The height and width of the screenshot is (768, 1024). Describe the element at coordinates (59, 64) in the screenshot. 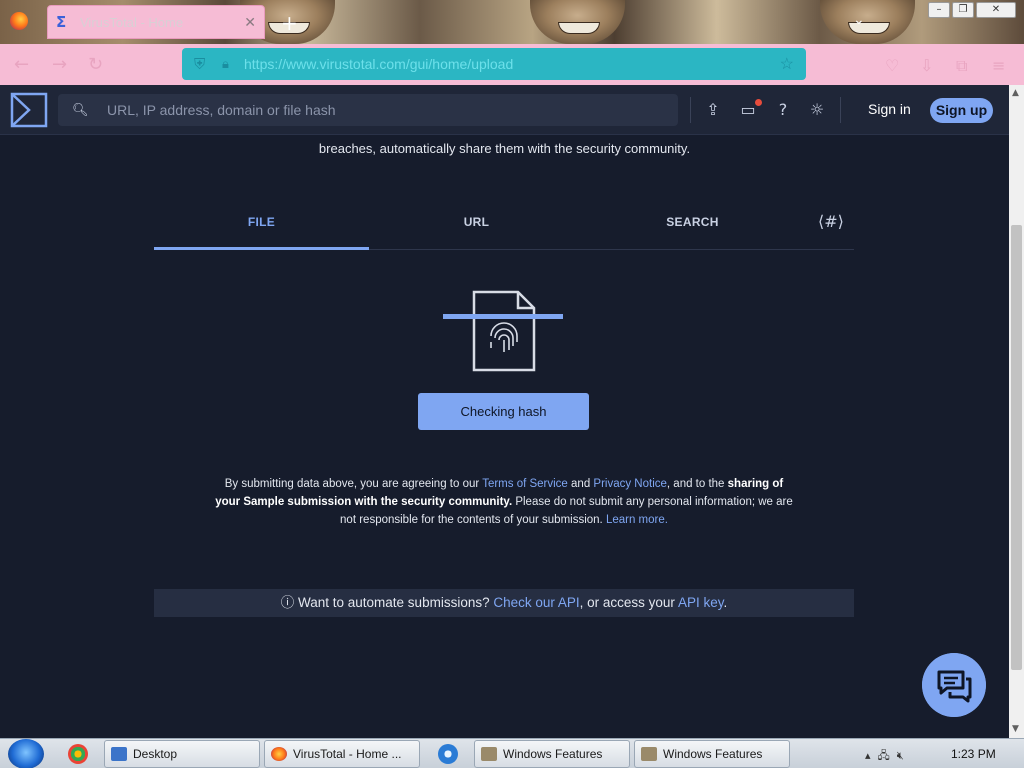

I see `forward-button: →` at that location.